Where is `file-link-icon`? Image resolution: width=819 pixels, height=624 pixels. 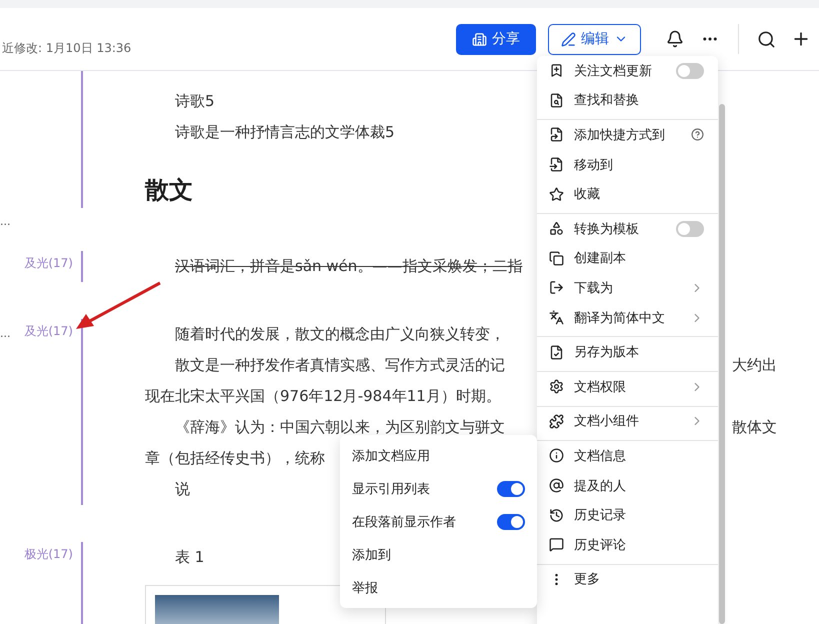
file-link-icon is located at coordinates (556, 134).